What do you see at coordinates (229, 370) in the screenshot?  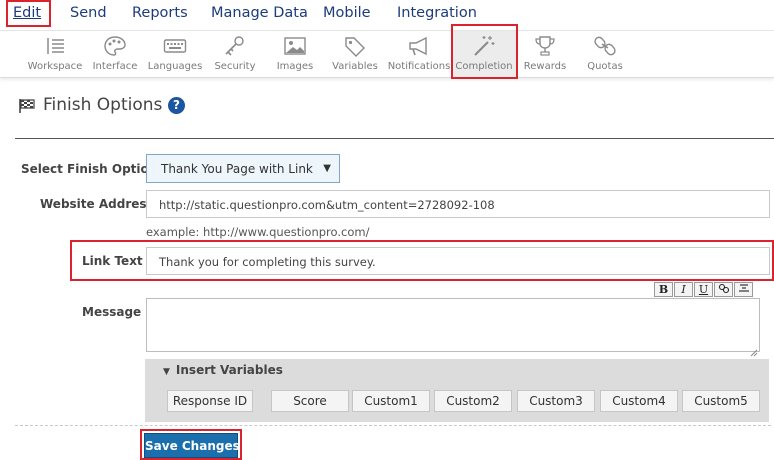 I see `insert-variables-label: Insert Variables` at bounding box center [229, 370].